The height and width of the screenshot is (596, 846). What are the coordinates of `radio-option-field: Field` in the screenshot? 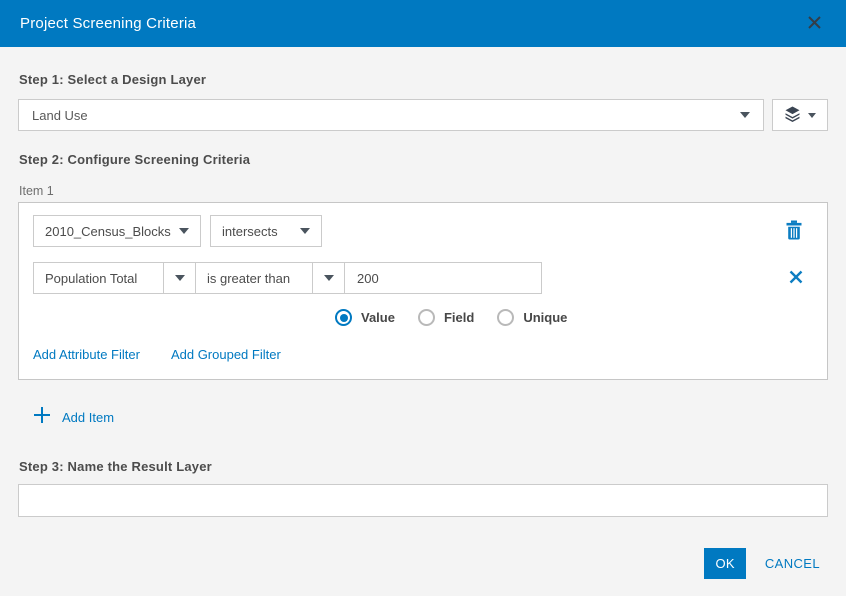 It's located at (446, 317).